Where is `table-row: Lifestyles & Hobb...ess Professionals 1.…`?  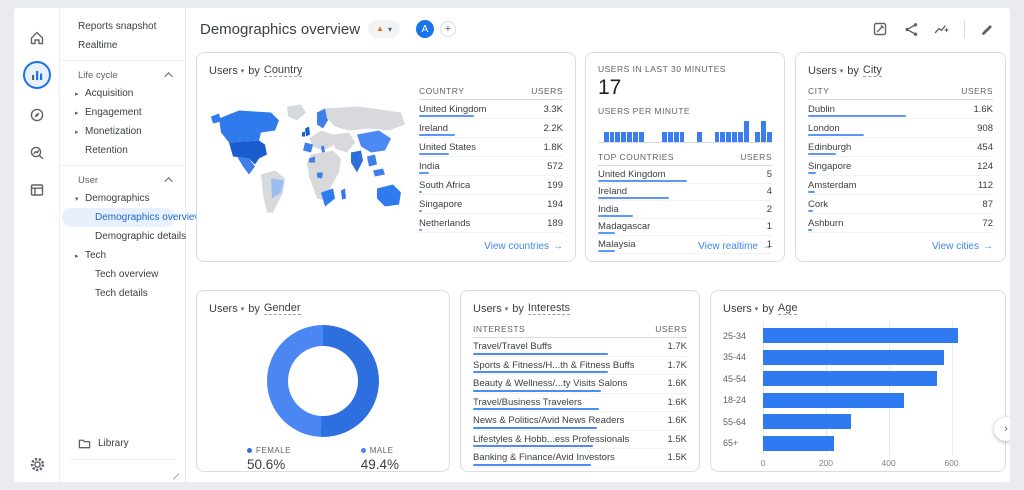
table-row: Lifestyles & Hobb...ess Professionals 1.… is located at coordinates (580, 440).